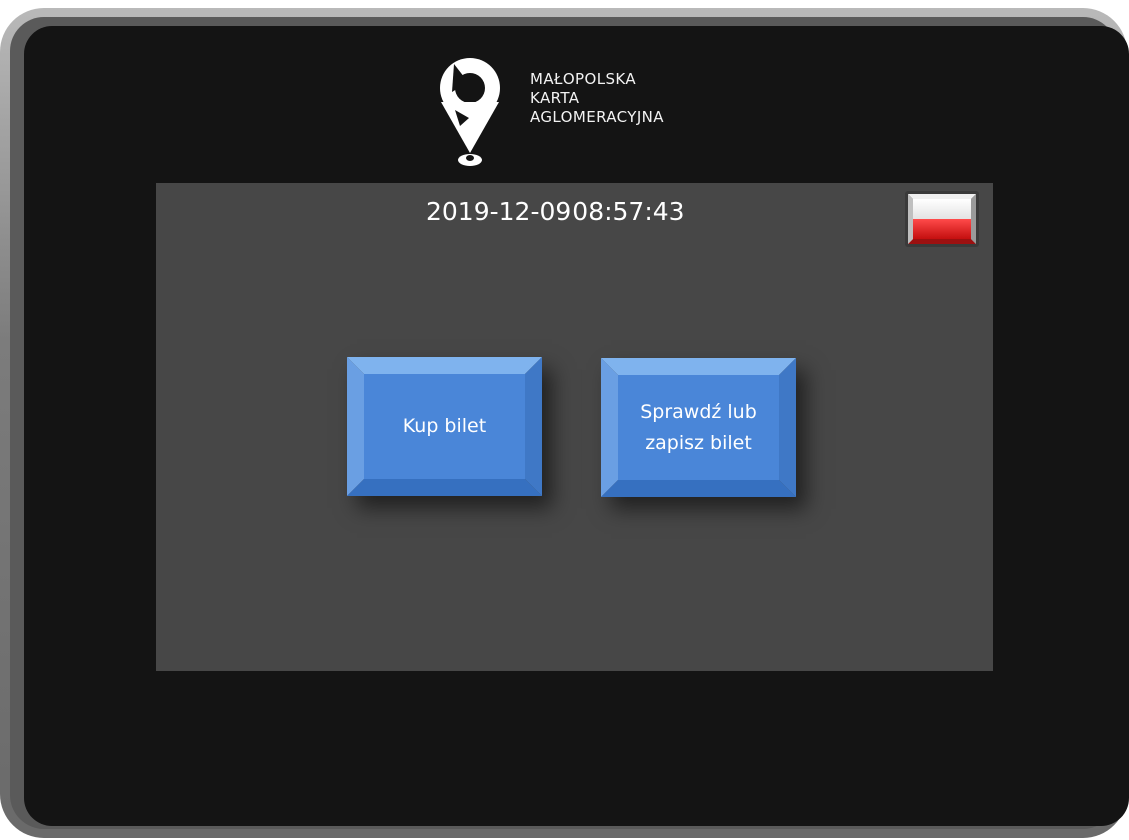 The height and width of the screenshot is (840, 1129). Describe the element at coordinates (470, 112) in the screenshot. I see `map-pin-logo-icon` at that location.